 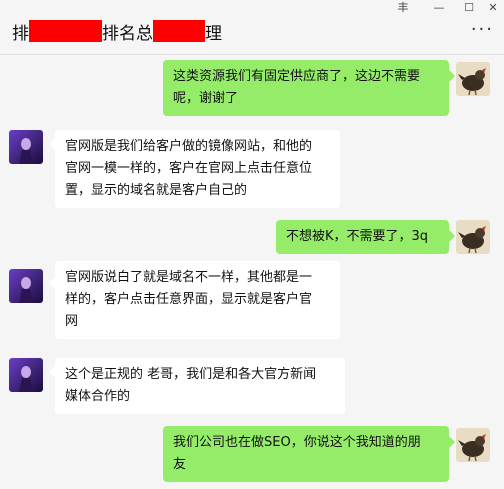 I want to click on pin-button: 丰, so click(x=403, y=8).